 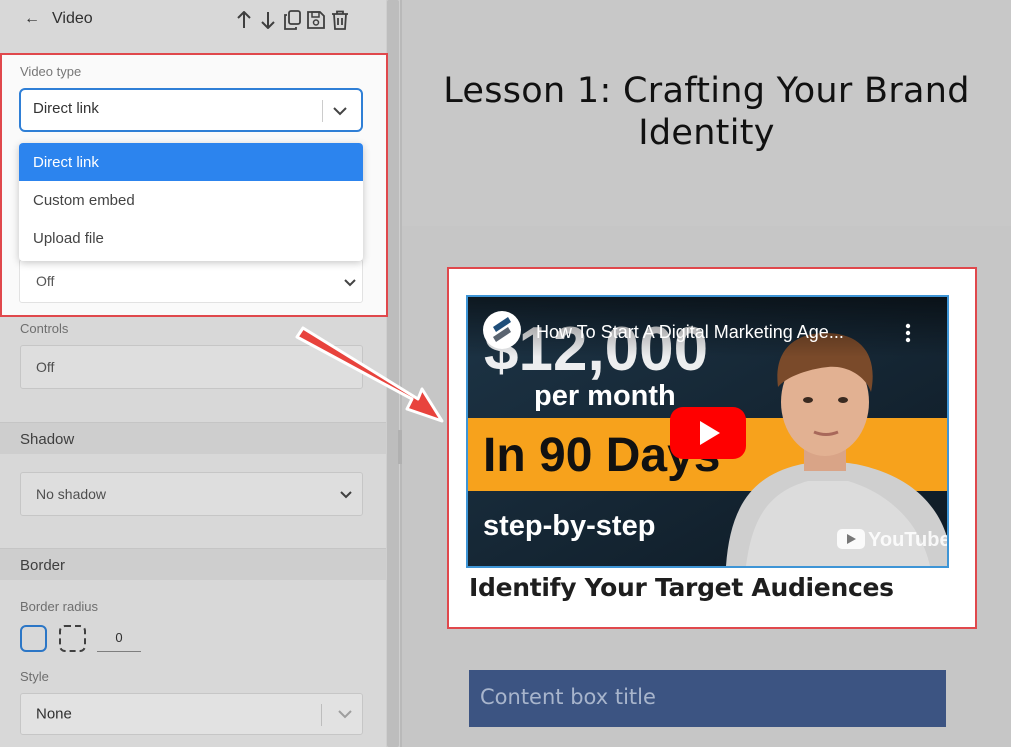 I want to click on panel-topbar: ← Video, so click(x=193, y=21).